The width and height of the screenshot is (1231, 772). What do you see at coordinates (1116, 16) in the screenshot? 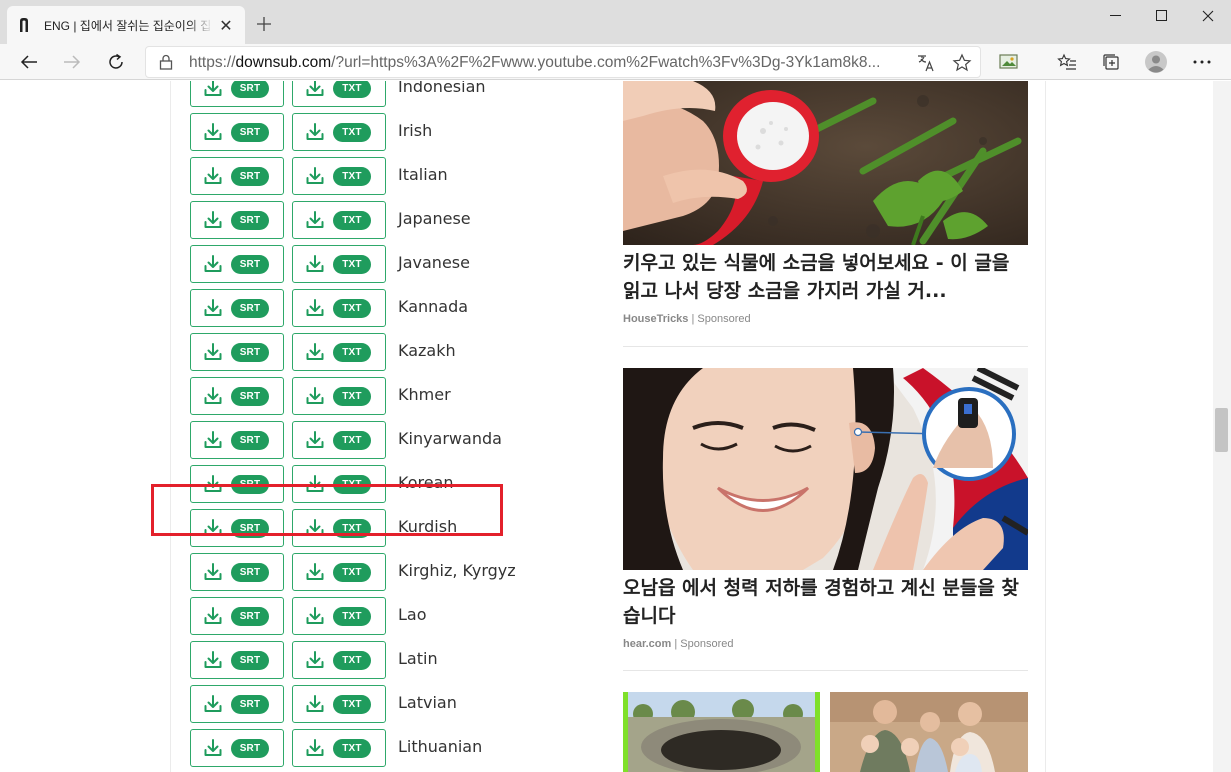
I see `minimize-icon` at bounding box center [1116, 16].